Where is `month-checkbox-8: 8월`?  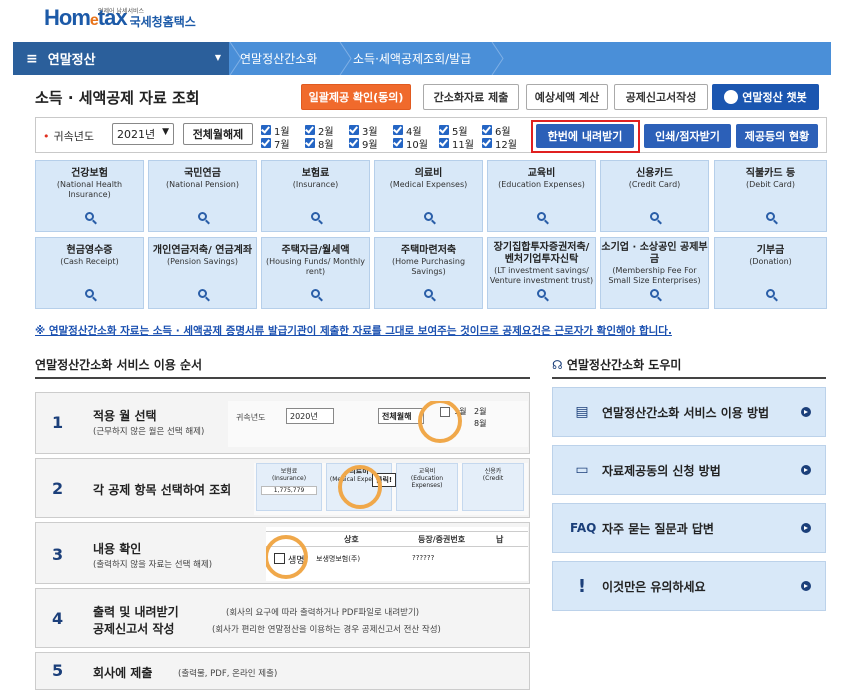 month-checkbox-8: 8월 is located at coordinates (319, 144).